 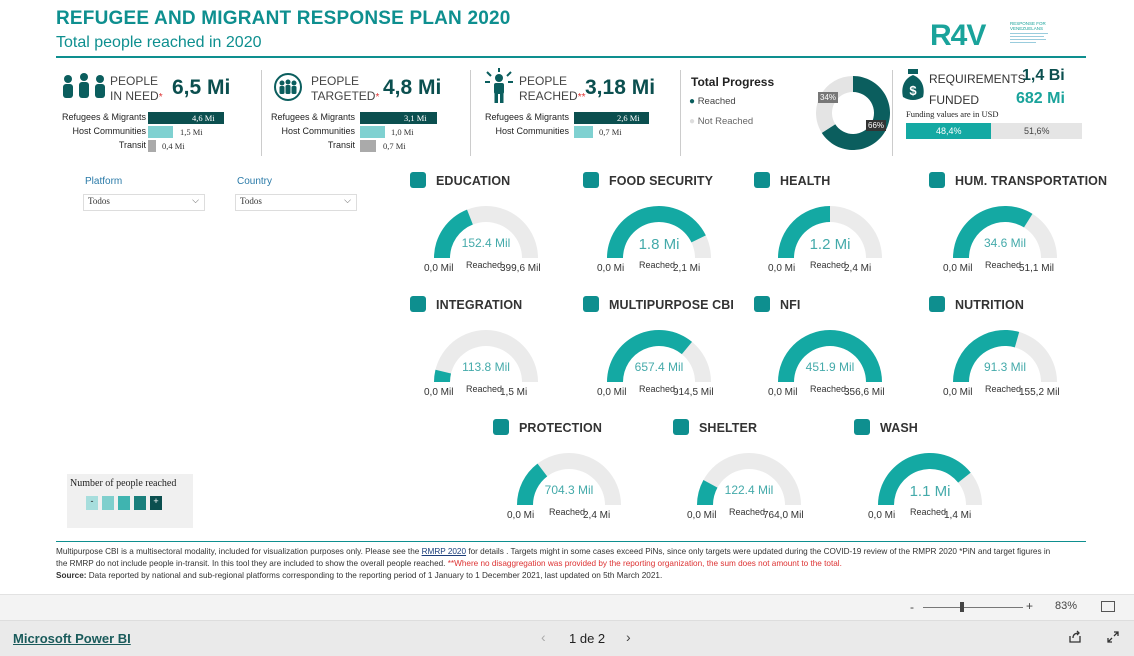 What do you see at coordinates (501, 427) in the screenshot?
I see `protection-icon` at bounding box center [501, 427].